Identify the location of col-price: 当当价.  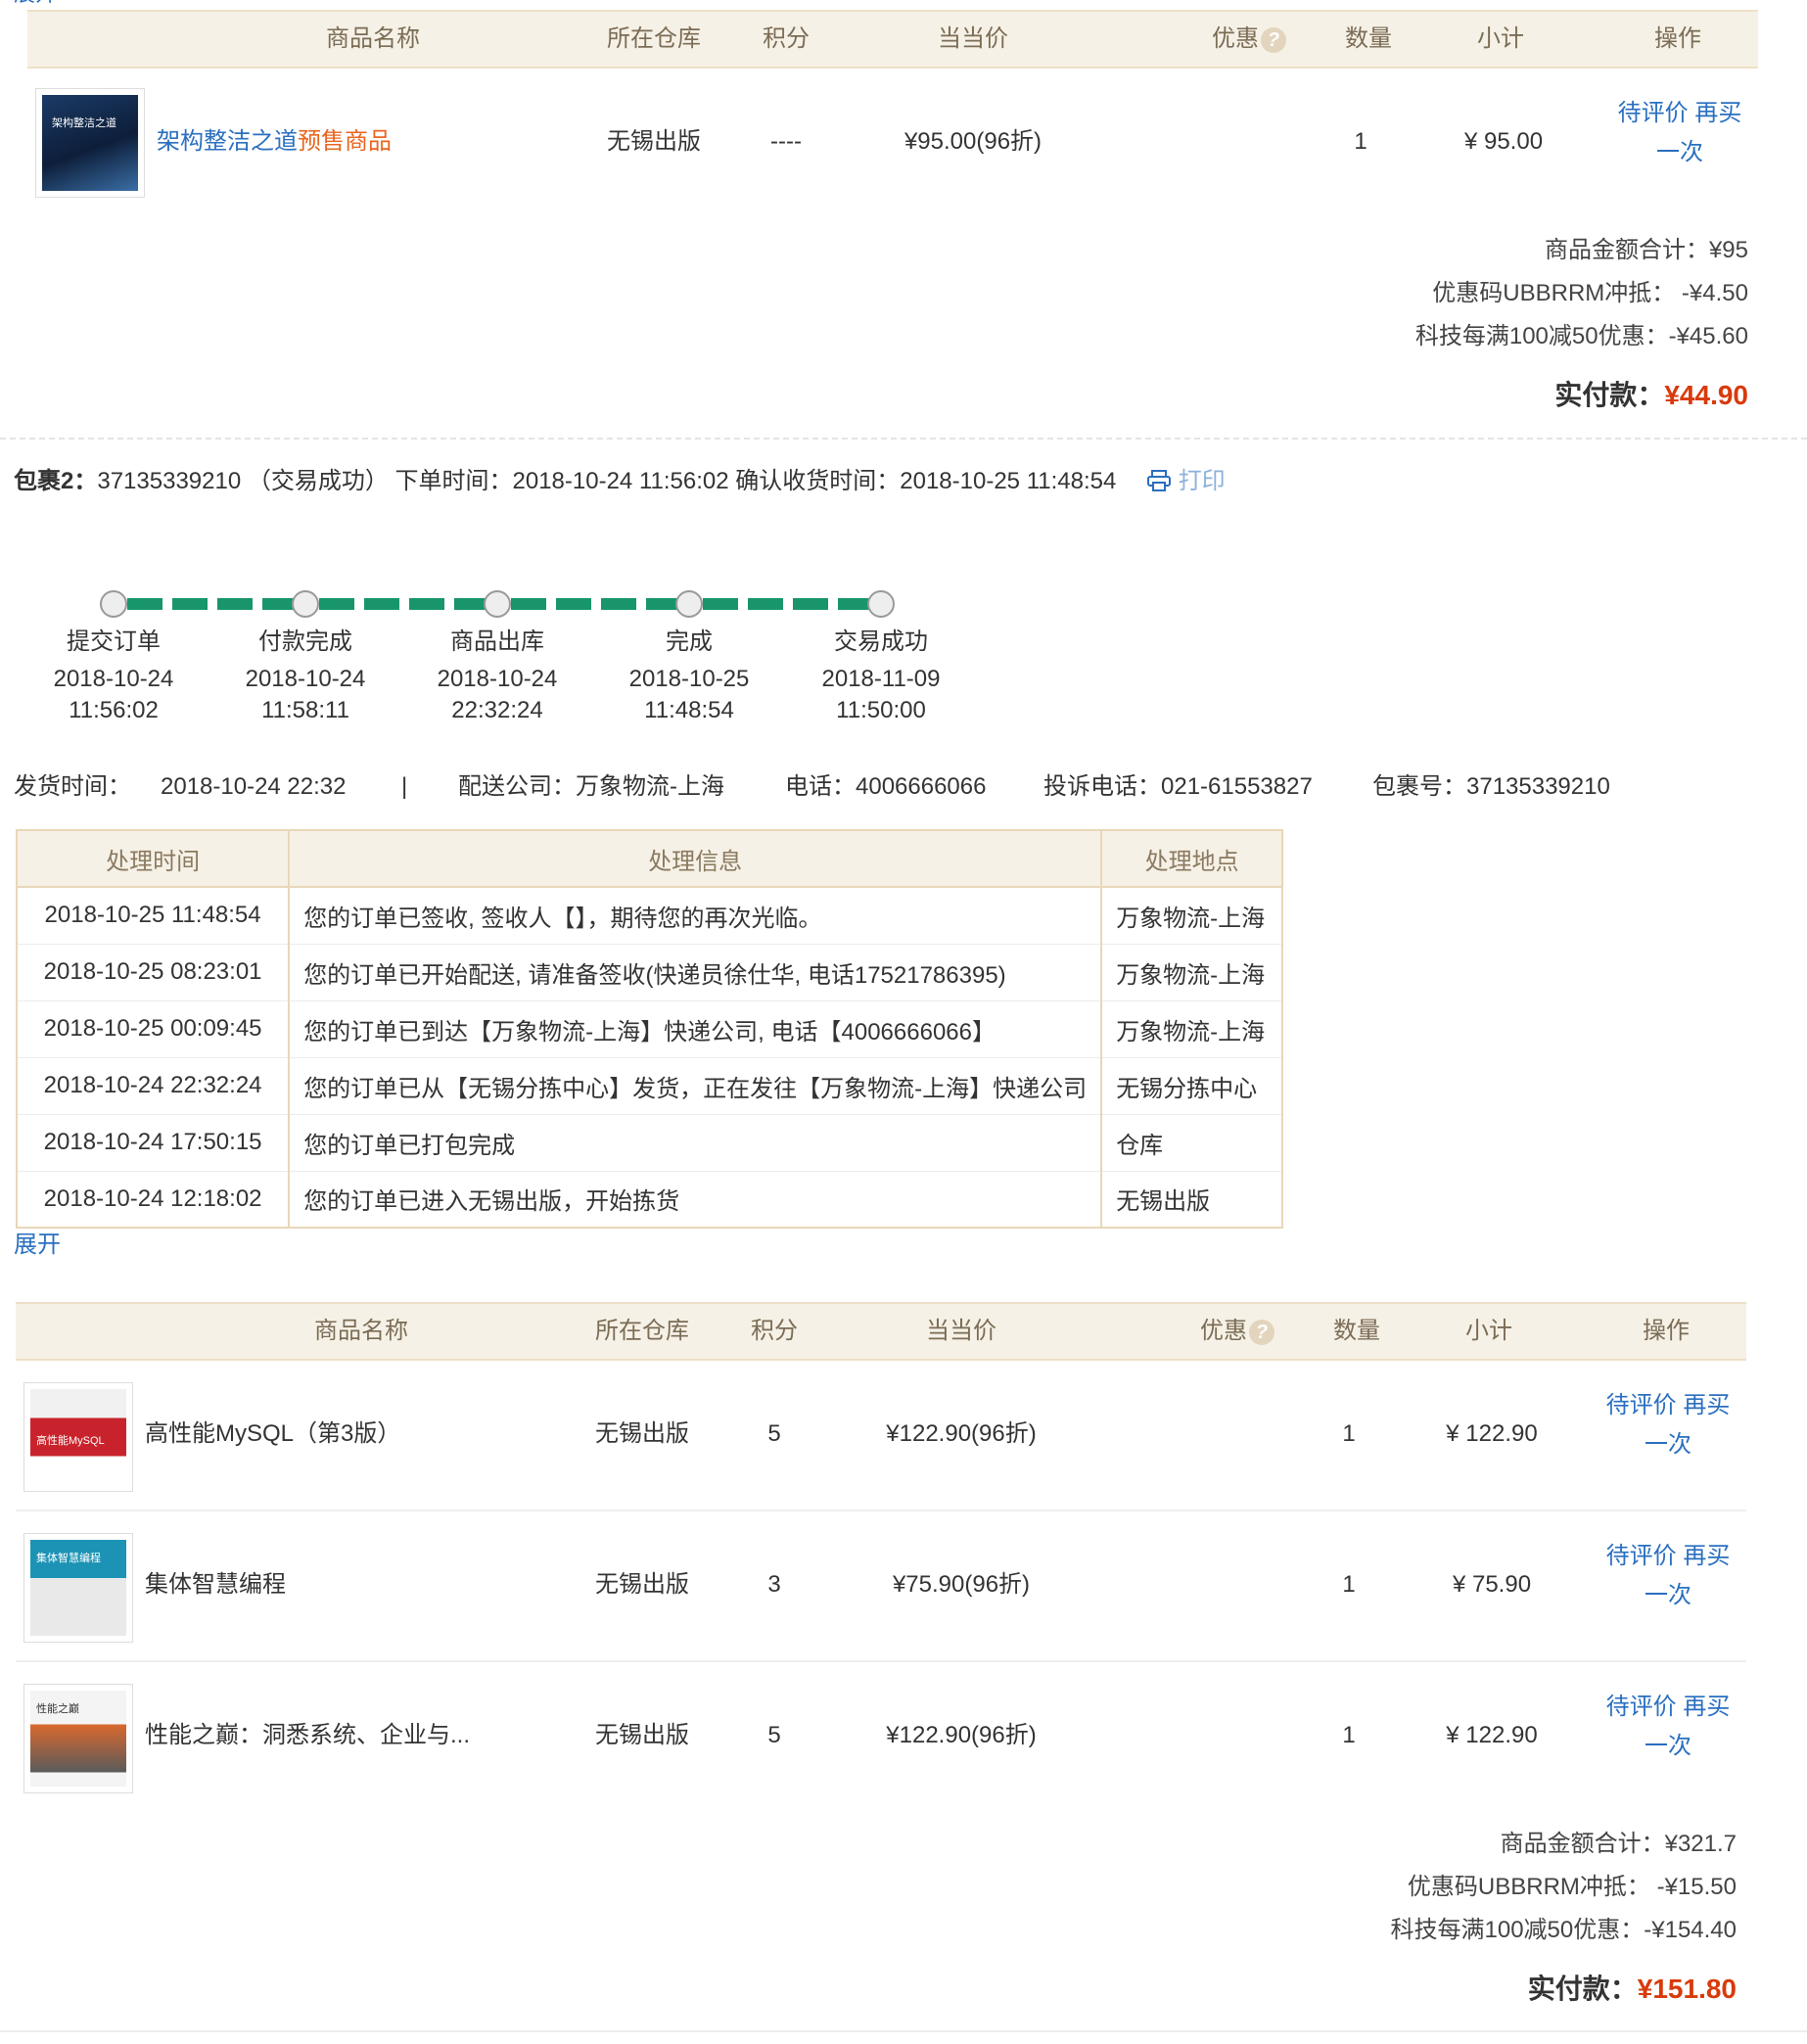
(973, 39).